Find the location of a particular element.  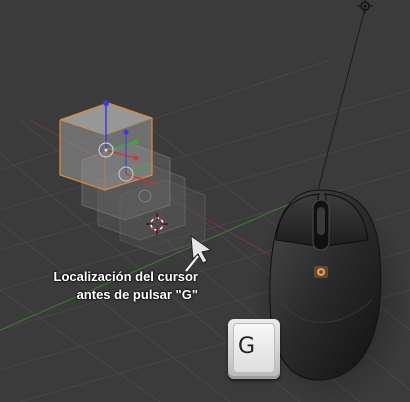

annotation-line-1: Localización del cursor is located at coordinates (126, 276).